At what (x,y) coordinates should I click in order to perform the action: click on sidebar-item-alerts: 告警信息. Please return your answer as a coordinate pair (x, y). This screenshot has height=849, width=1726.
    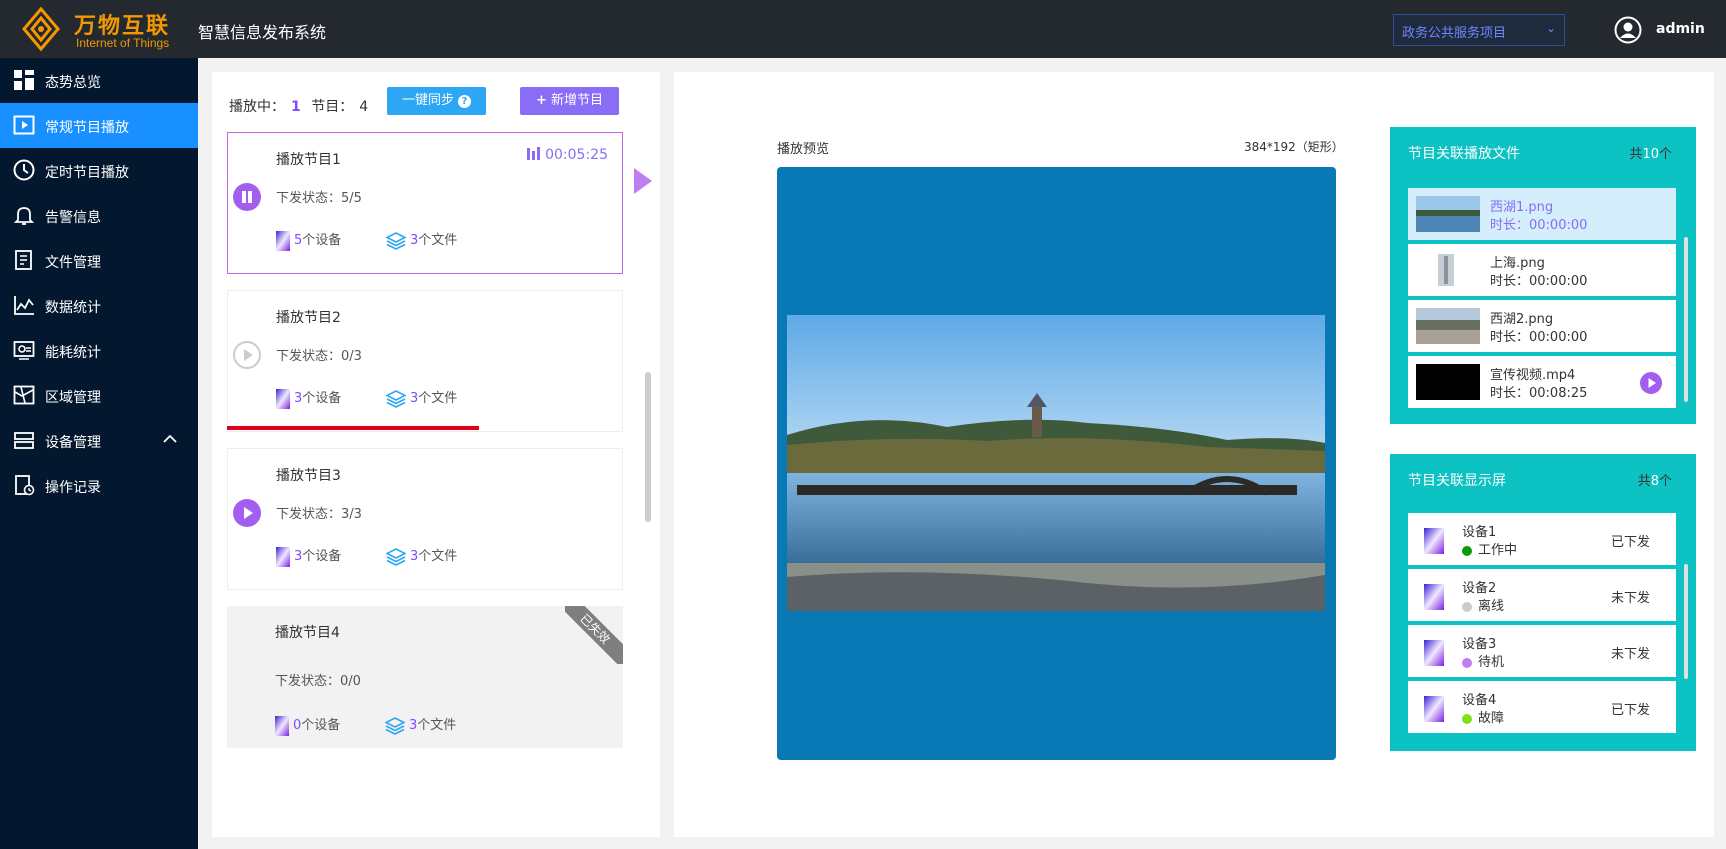
    Looking at the image, I should click on (99, 215).